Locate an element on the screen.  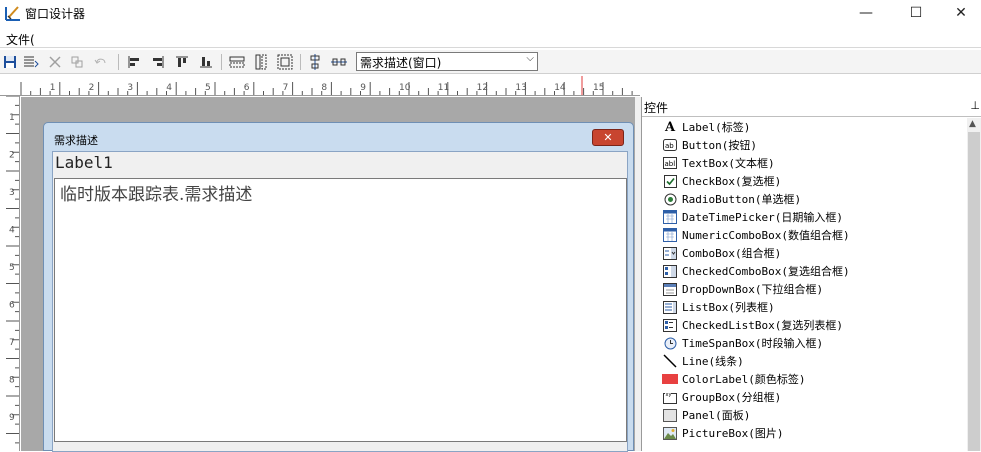
control-list-item: Panel(面板) is located at coordinates (706, 415).